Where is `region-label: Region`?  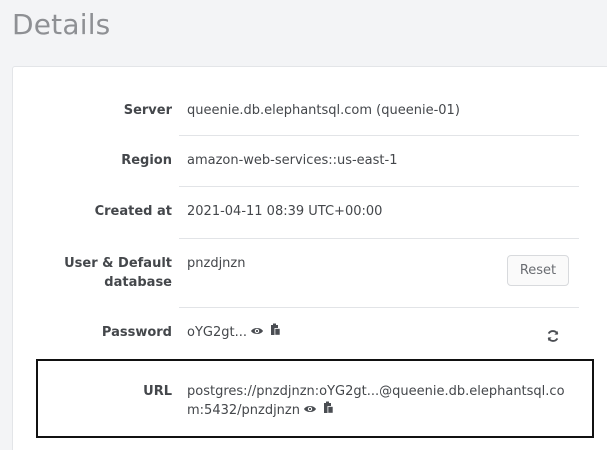
region-label: Region is located at coordinates (146, 160).